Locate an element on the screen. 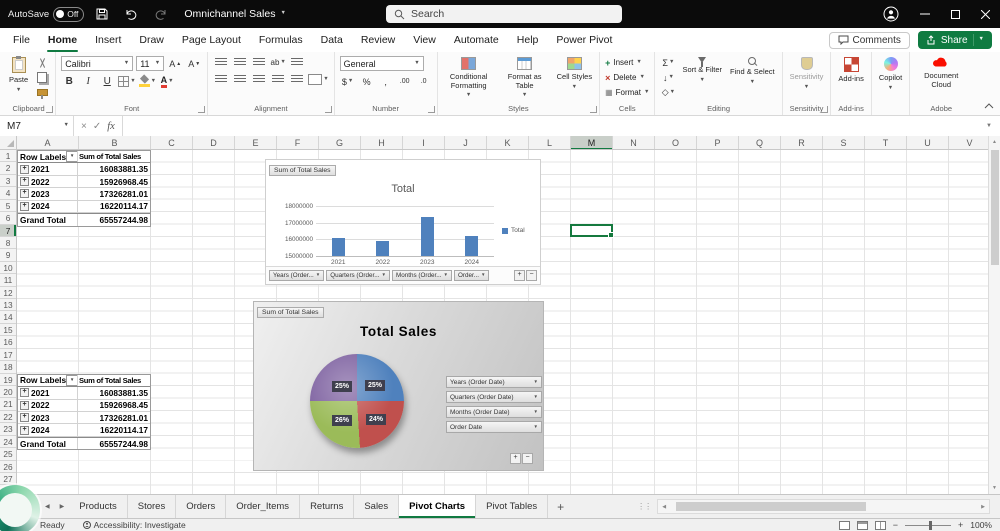 This screenshot has height=531, width=1000. tab-splitter: ⋮⋮ is located at coordinates (644, 506).